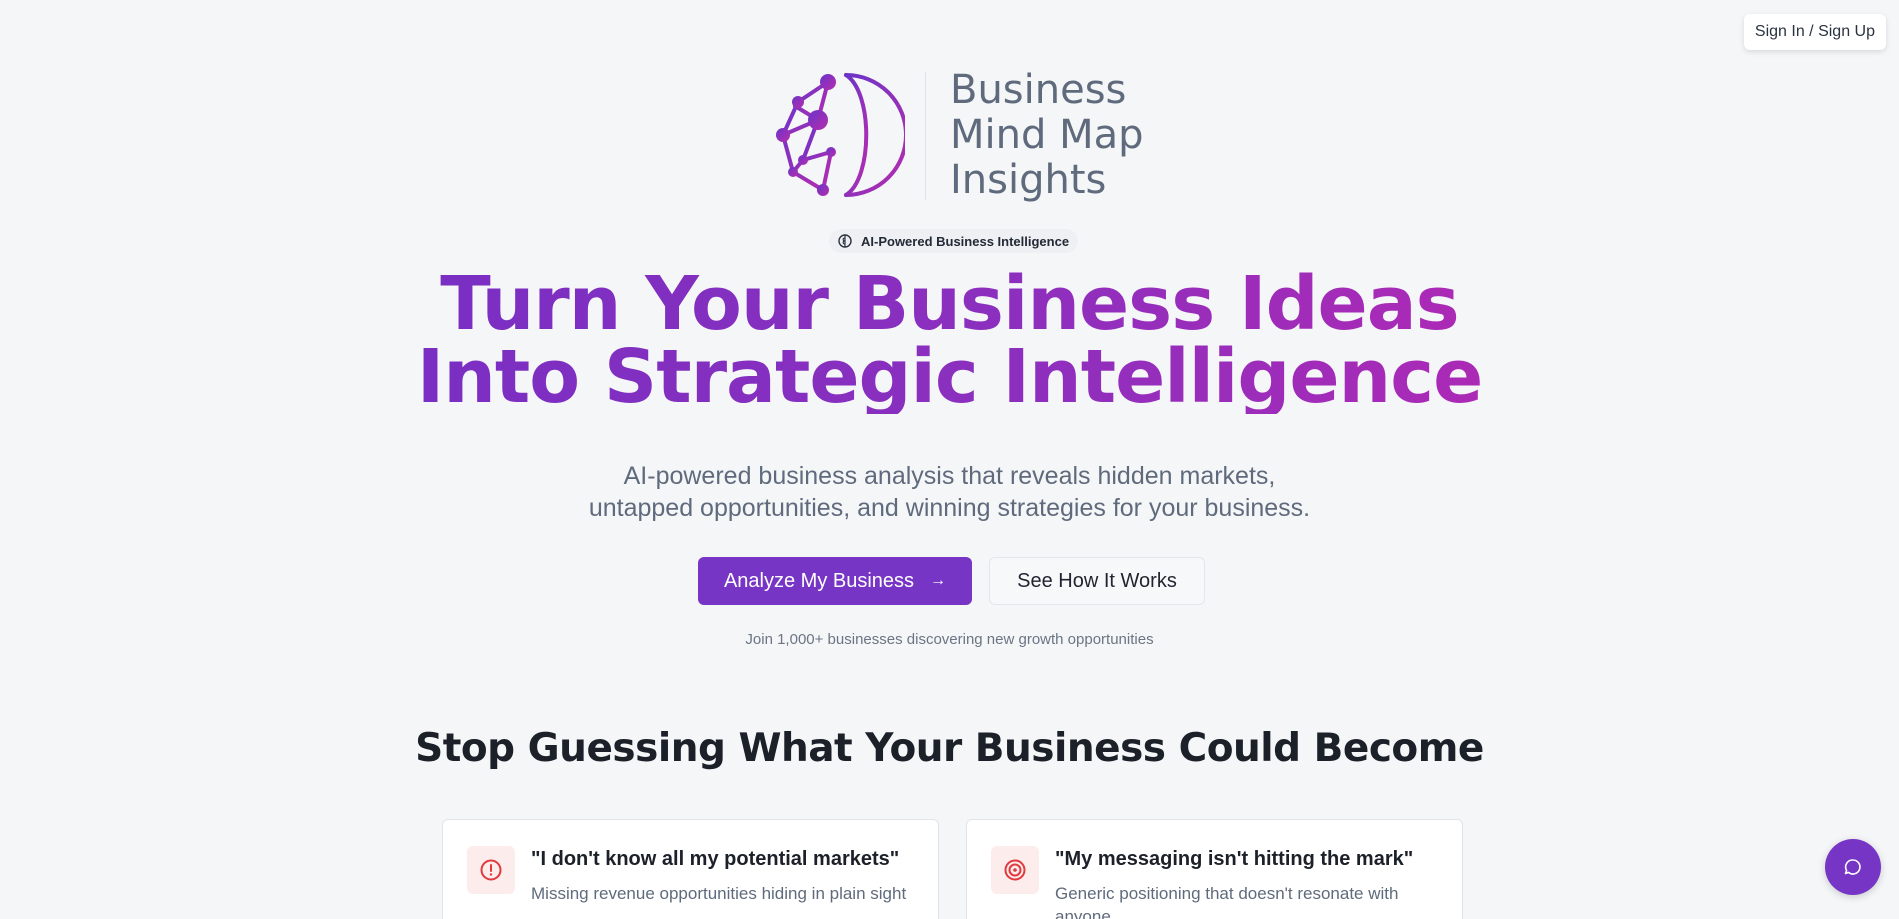 The height and width of the screenshot is (919, 1899). I want to click on logo: Business Mind Map Insights, so click(958, 135).